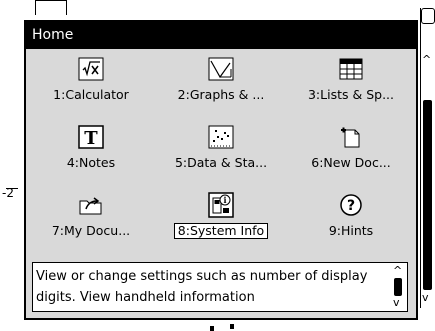  What do you see at coordinates (428, 16) in the screenshot?
I see `scroll-top-handle` at bounding box center [428, 16].